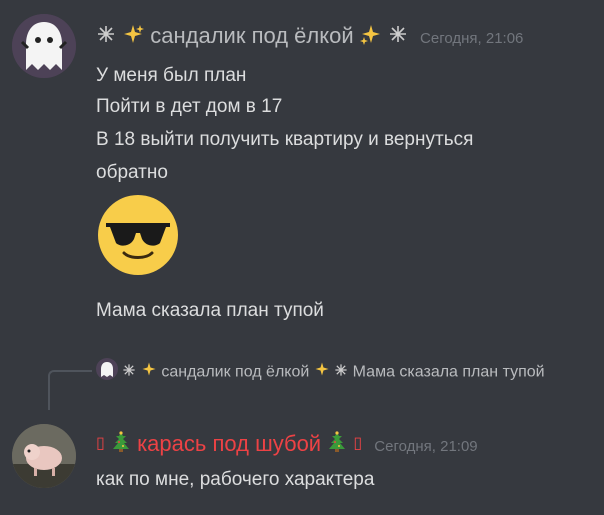  I want to click on message1-line: обратно, so click(132, 172).